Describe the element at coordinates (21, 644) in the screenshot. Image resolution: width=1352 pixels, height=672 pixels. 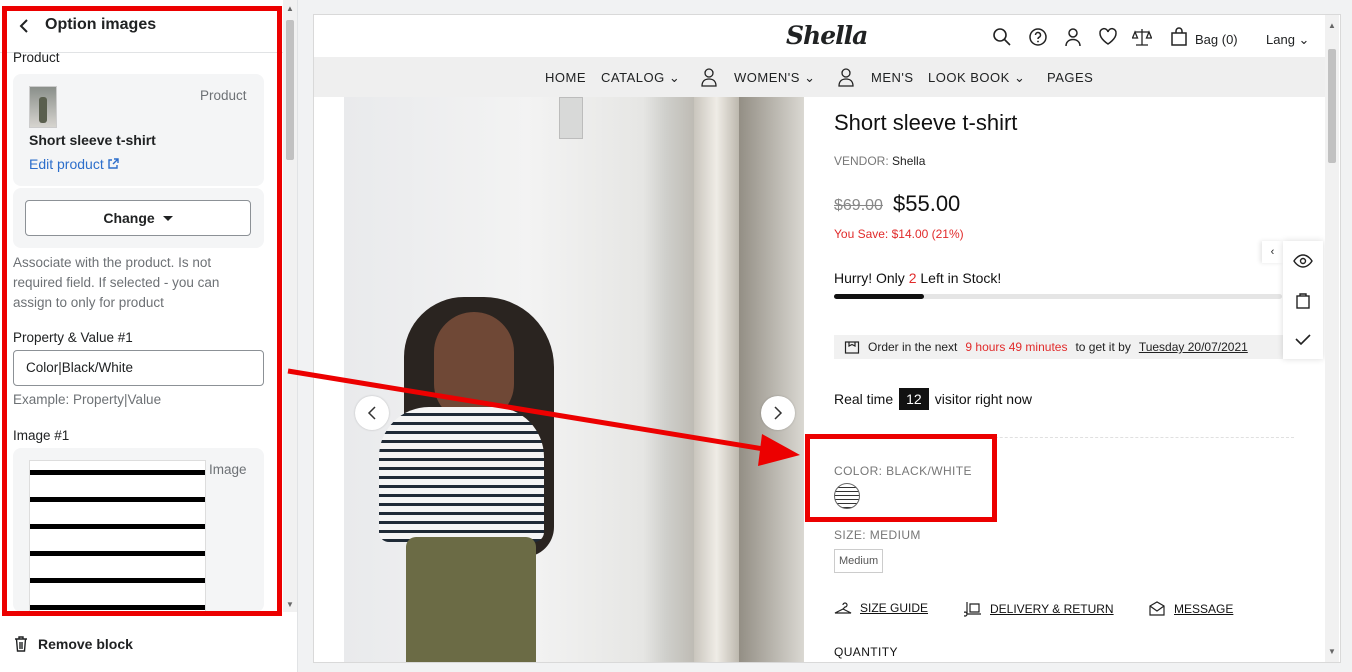
I see `trash-icon` at that location.